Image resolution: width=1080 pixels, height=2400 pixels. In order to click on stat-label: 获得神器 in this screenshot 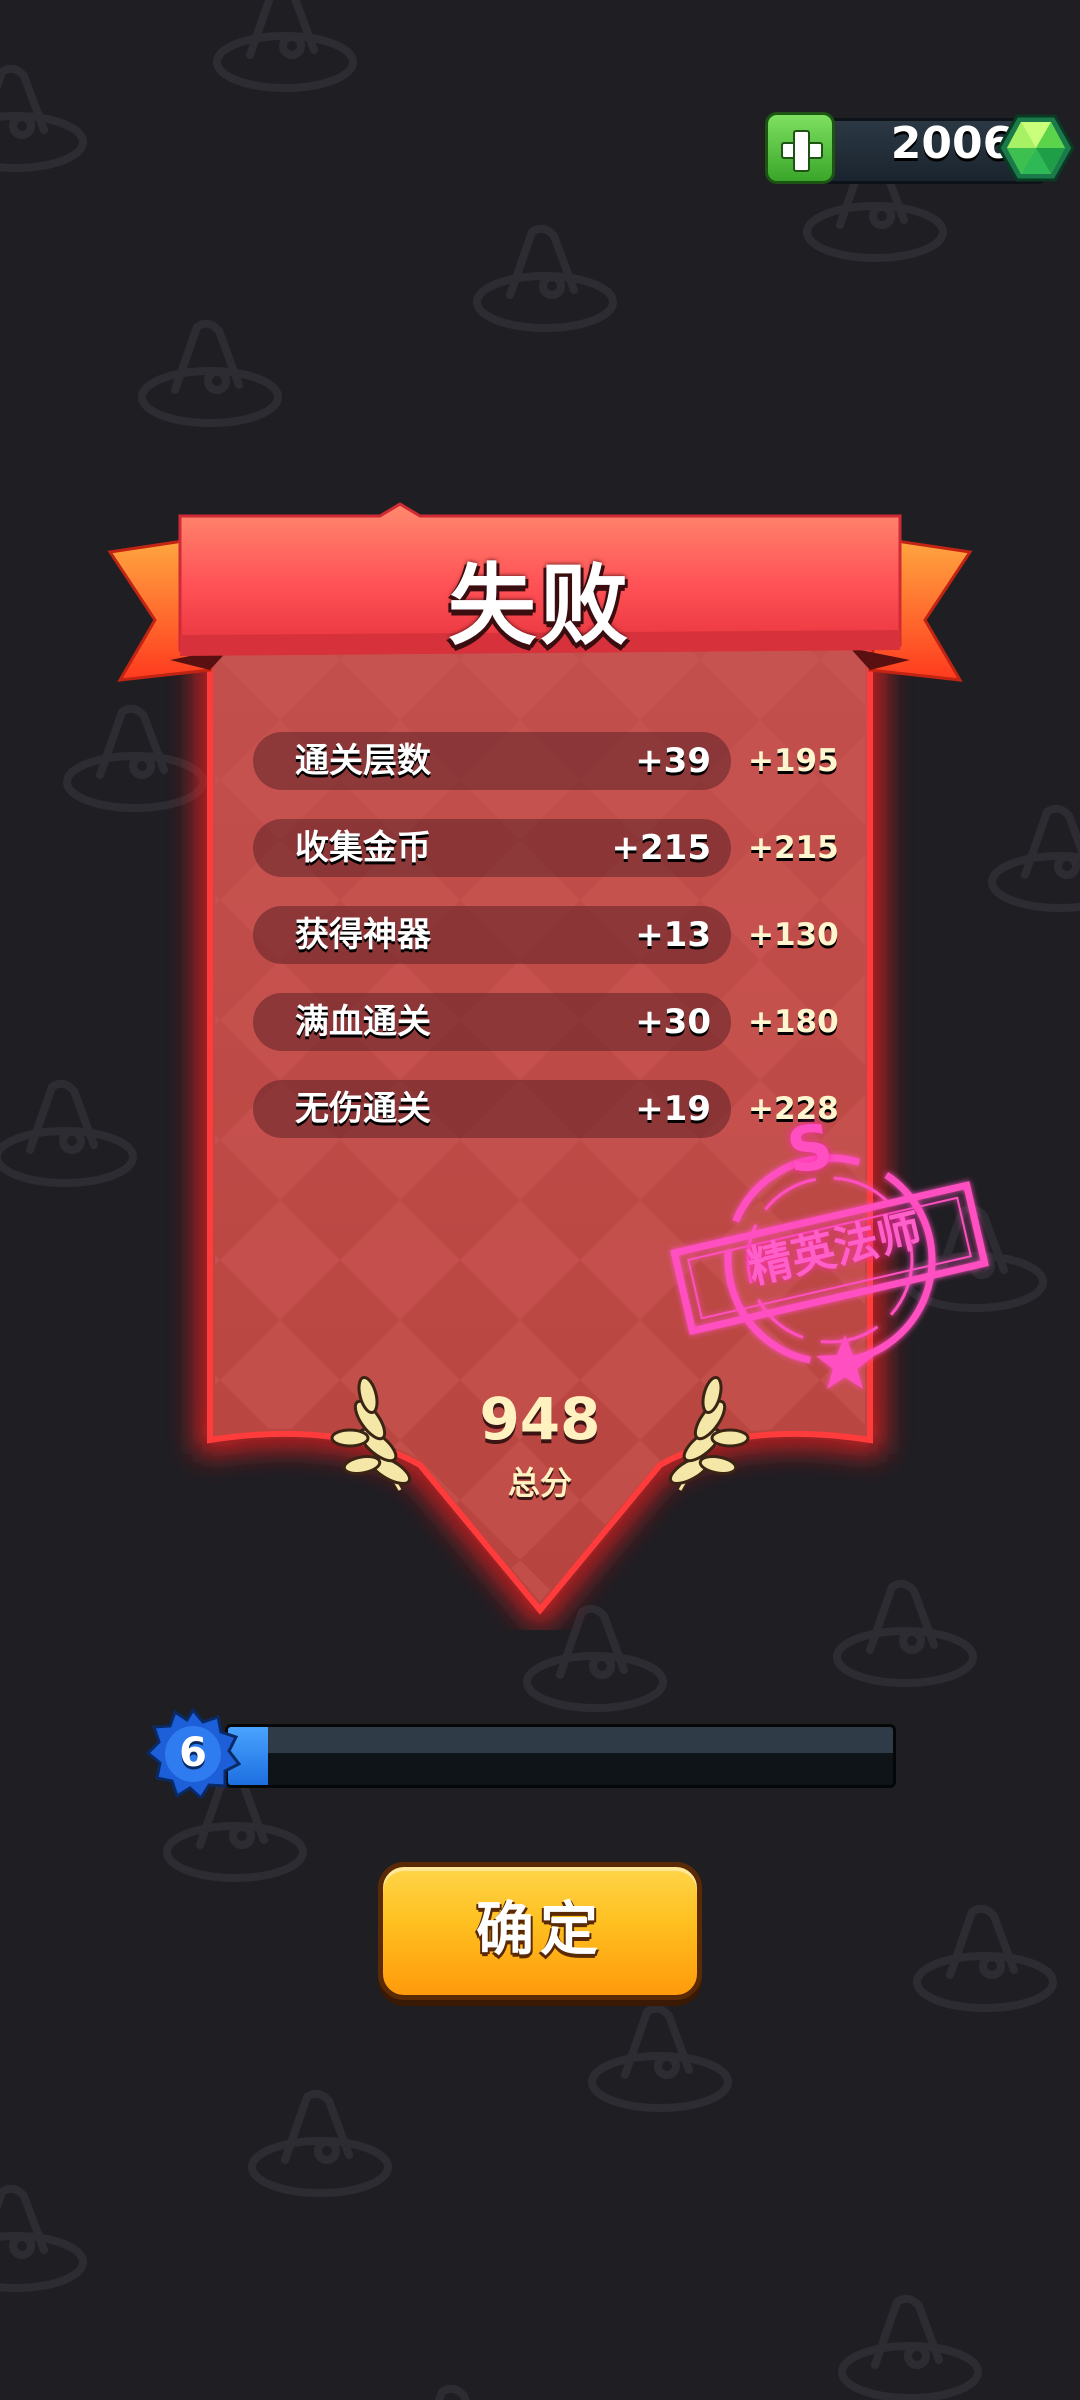, I will do `click(363, 935)`.